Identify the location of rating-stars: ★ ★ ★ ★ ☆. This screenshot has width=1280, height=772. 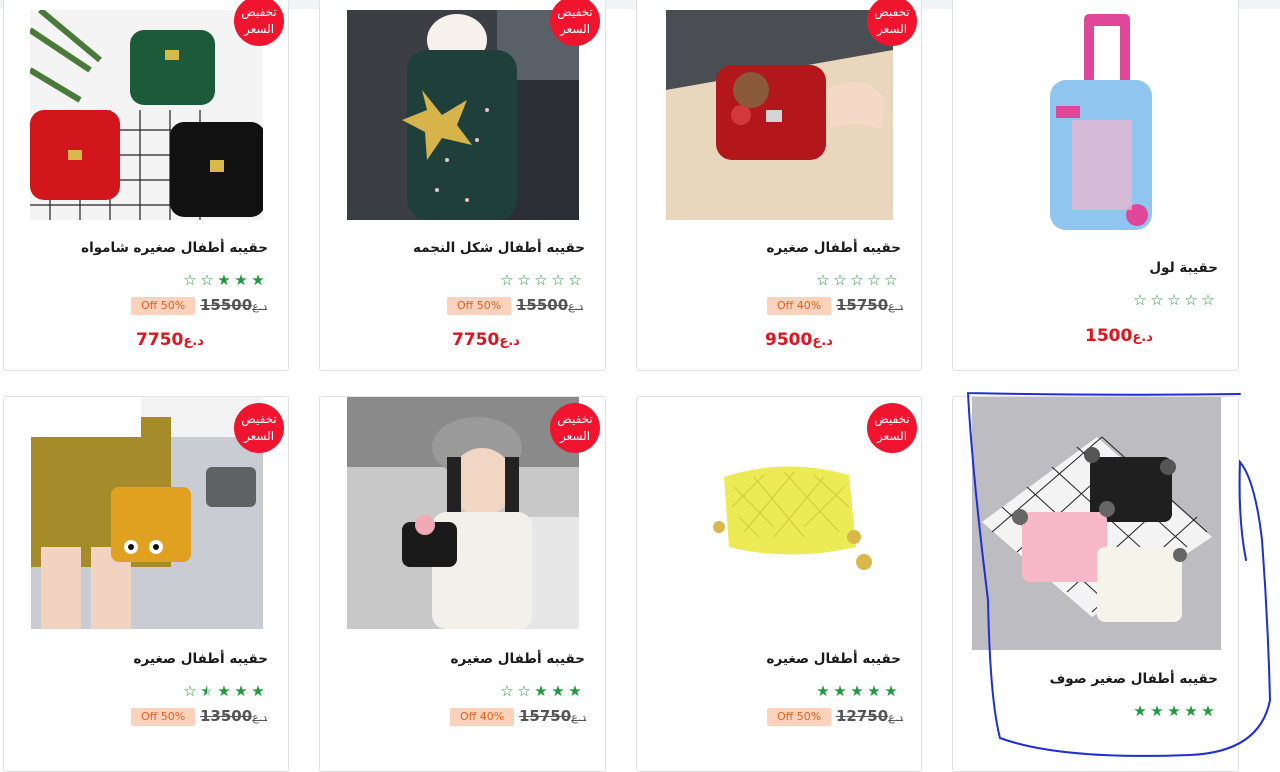
(224, 691).